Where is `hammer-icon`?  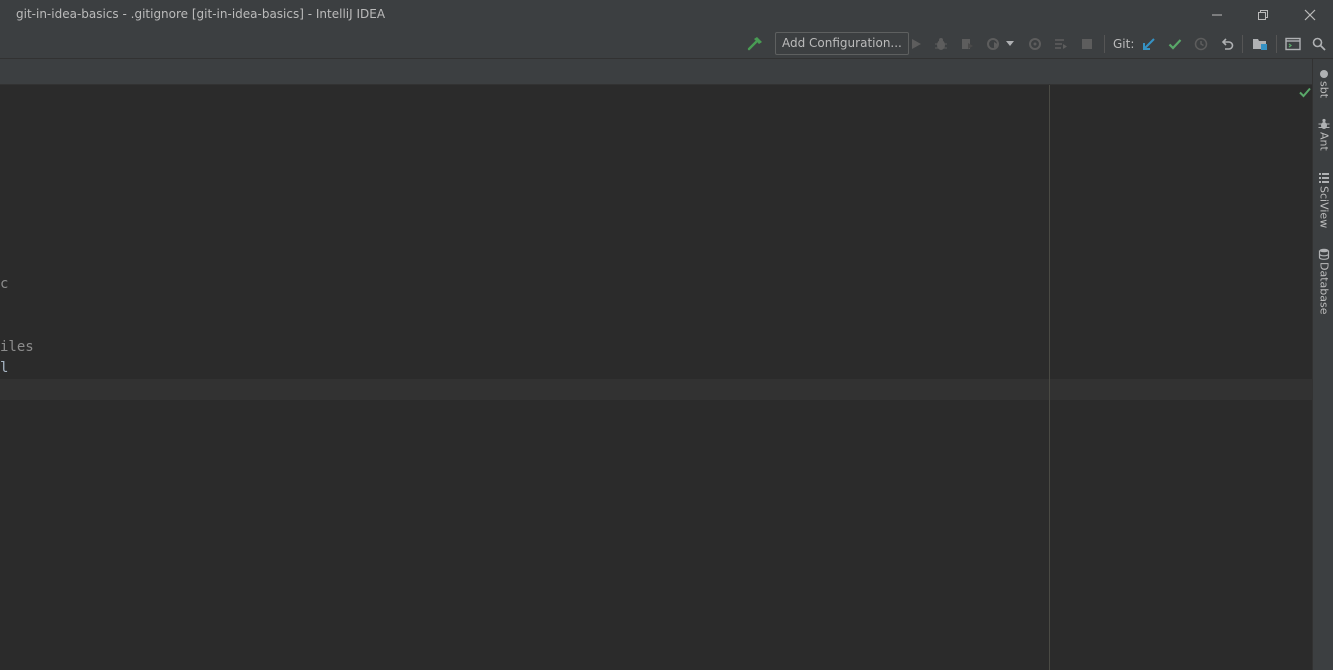
hammer-icon is located at coordinates (754, 44).